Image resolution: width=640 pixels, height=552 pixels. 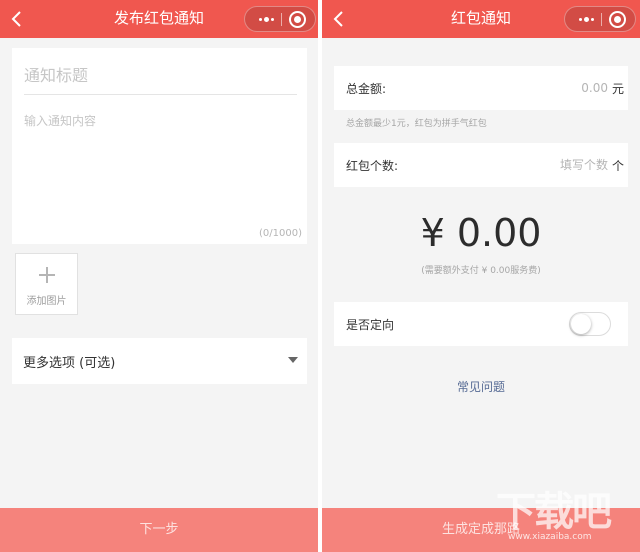 I want to click on title-divider, so click(x=160, y=94).